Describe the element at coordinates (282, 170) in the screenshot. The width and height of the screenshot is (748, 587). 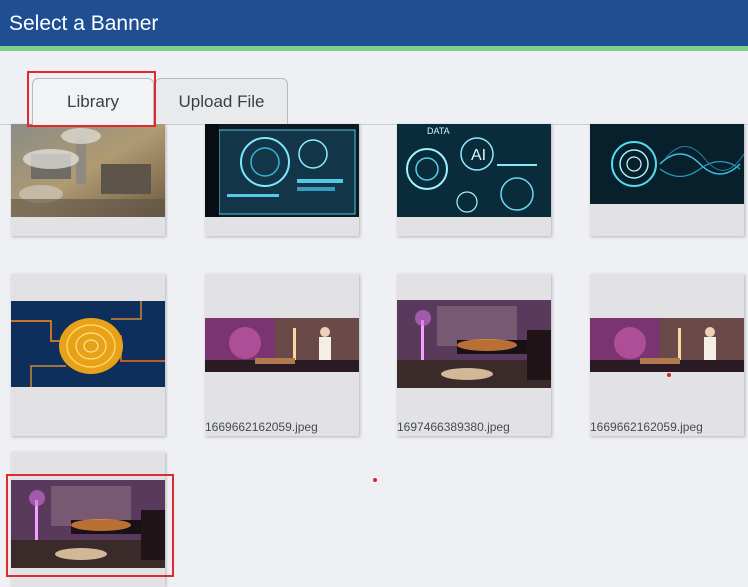
I see `banner-image-tech-monitor` at that location.